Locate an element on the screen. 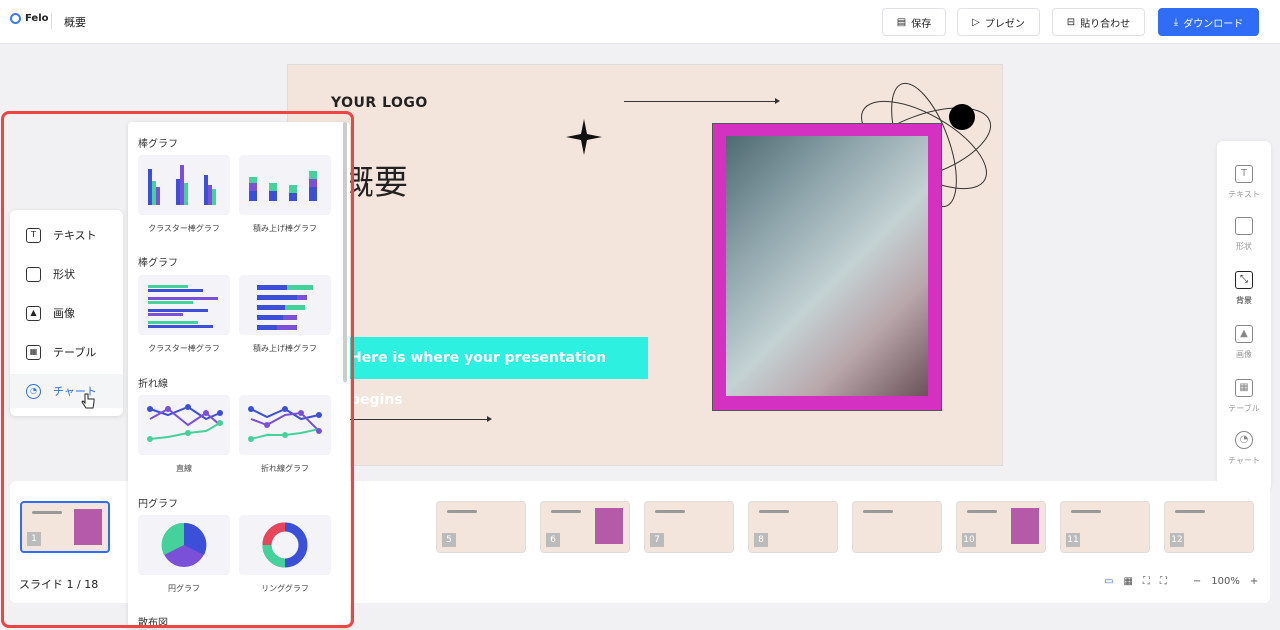 This screenshot has height=630, width=1280. zoom-in-icon: + is located at coordinates (1254, 581).